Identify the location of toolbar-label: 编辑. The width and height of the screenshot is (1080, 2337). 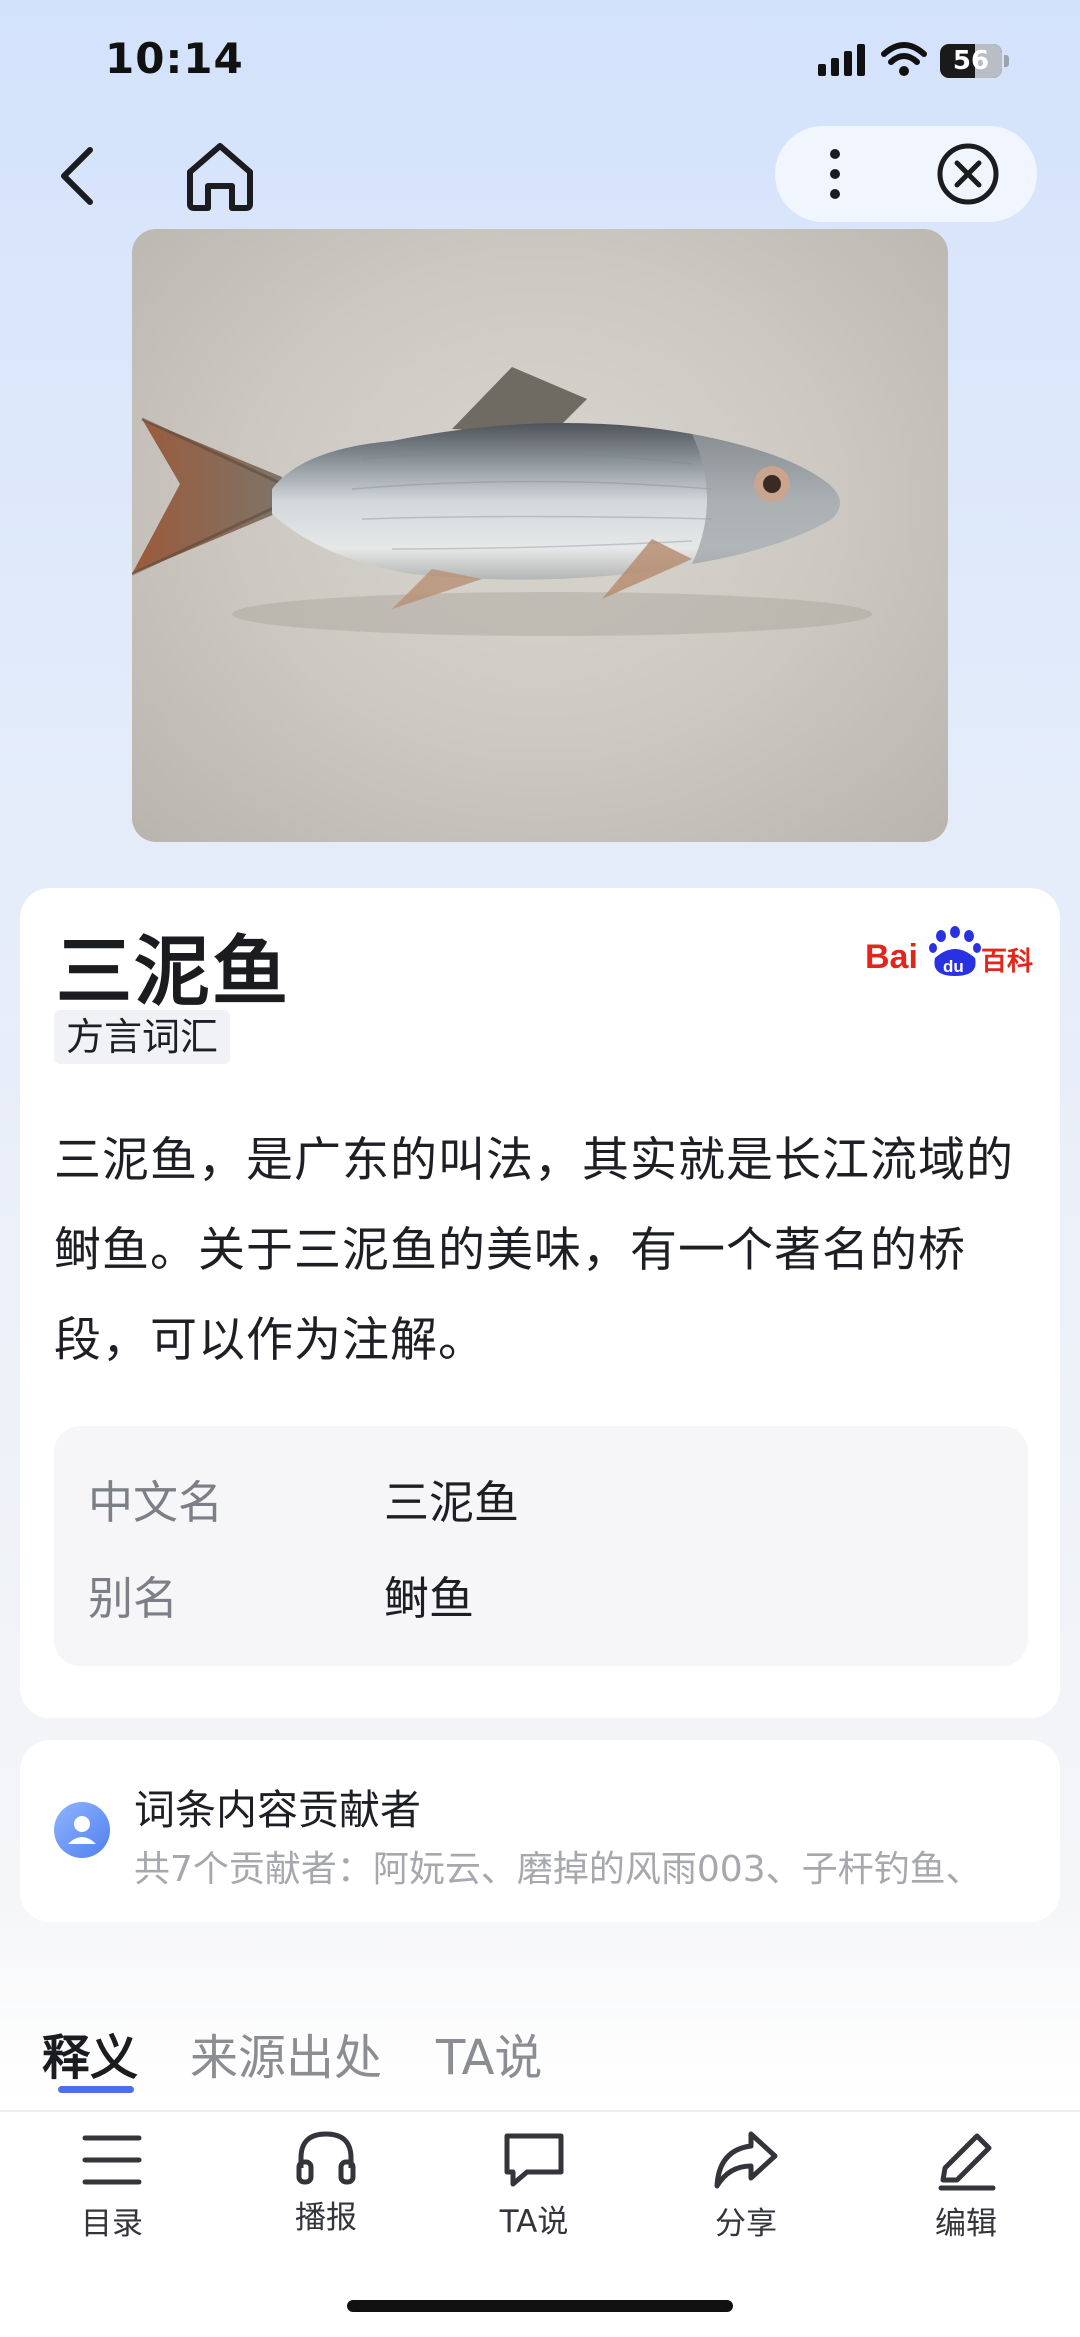
(966, 2224).